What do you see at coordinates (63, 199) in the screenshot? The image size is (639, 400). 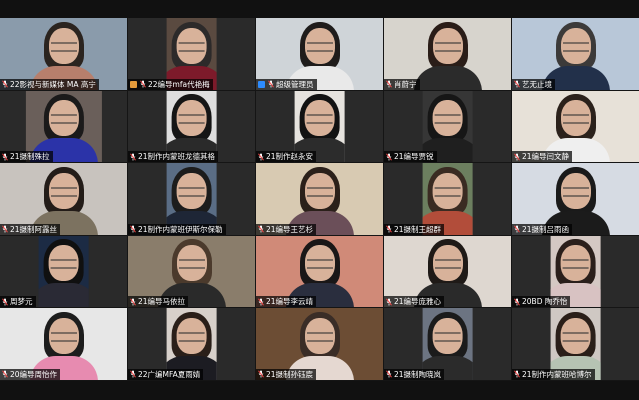 I see `participant-tile: 21摄制阿露丝` at bounding box center [63, 199].